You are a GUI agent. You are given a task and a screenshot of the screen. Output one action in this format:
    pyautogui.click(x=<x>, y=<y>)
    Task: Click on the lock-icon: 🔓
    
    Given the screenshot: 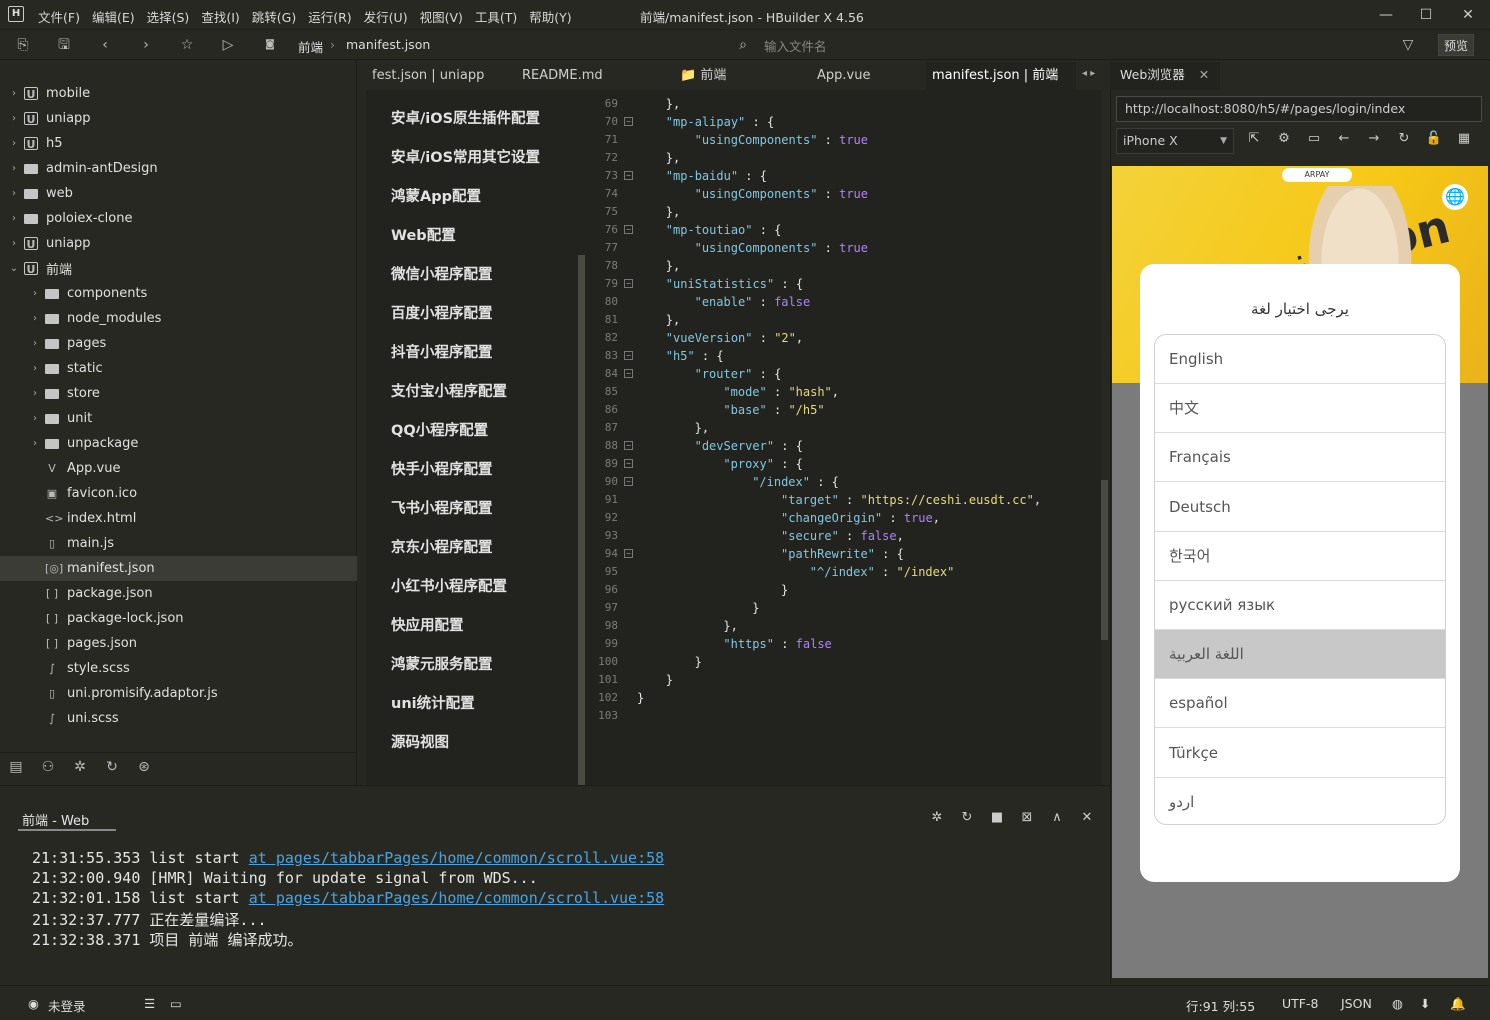 What is the action you would take?
    pyautogui.click(x=1434, y=141)
    